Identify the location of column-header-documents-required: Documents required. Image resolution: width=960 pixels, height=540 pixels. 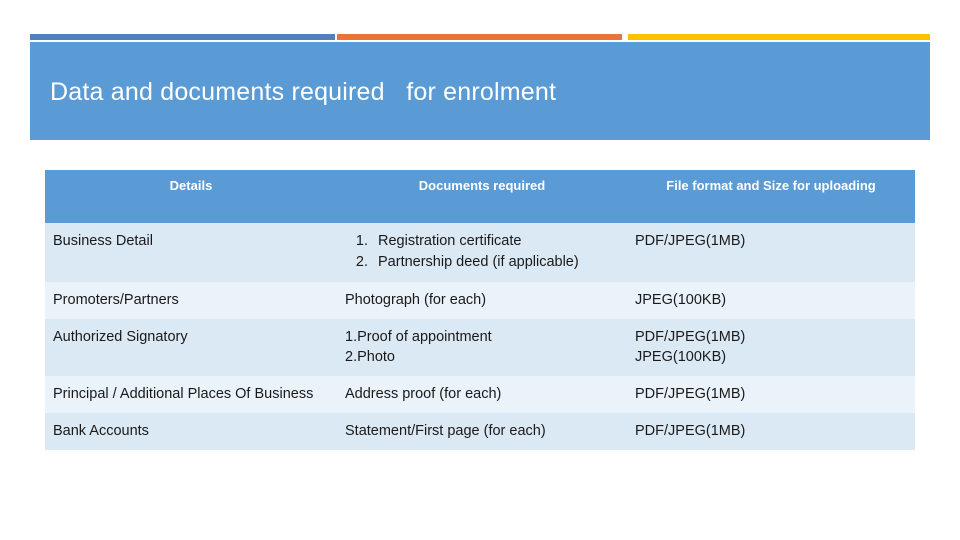
(482, 196).